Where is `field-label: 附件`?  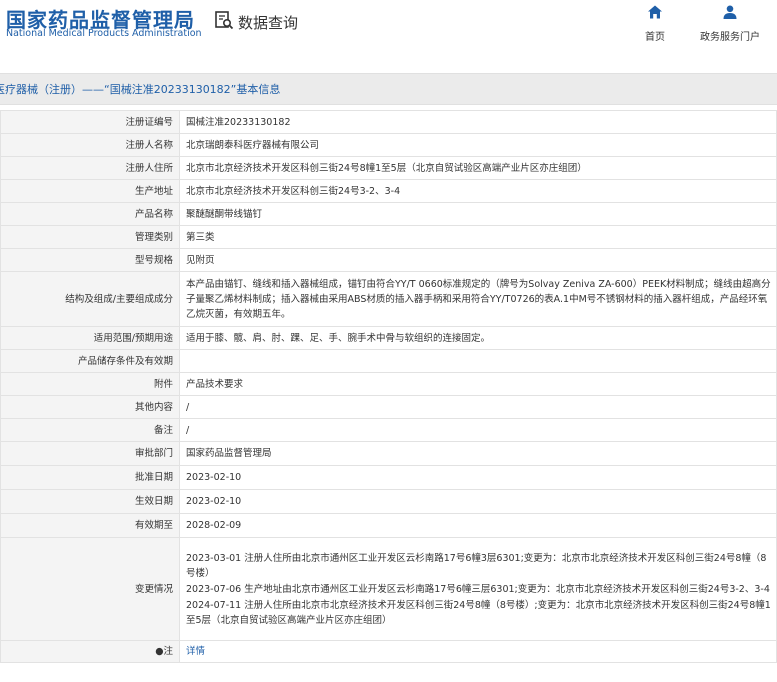 field-label: 附件 is located at coordinates (90, 384).